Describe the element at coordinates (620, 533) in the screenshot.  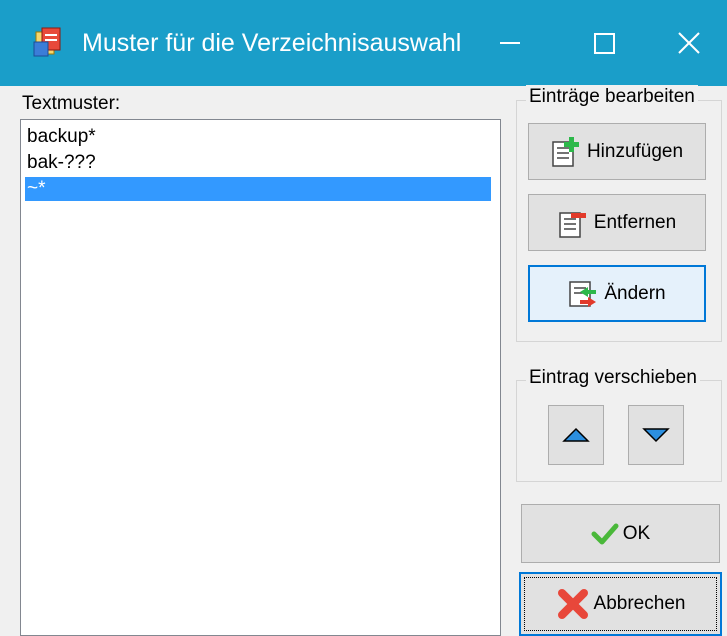
I see `ok-button: OK` at that location.